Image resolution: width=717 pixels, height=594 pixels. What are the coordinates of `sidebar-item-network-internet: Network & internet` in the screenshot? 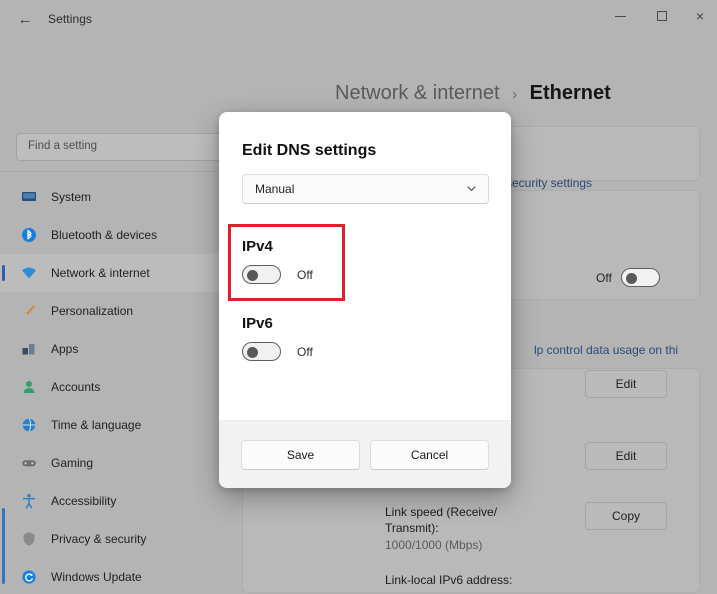 It's located at (114, 273).